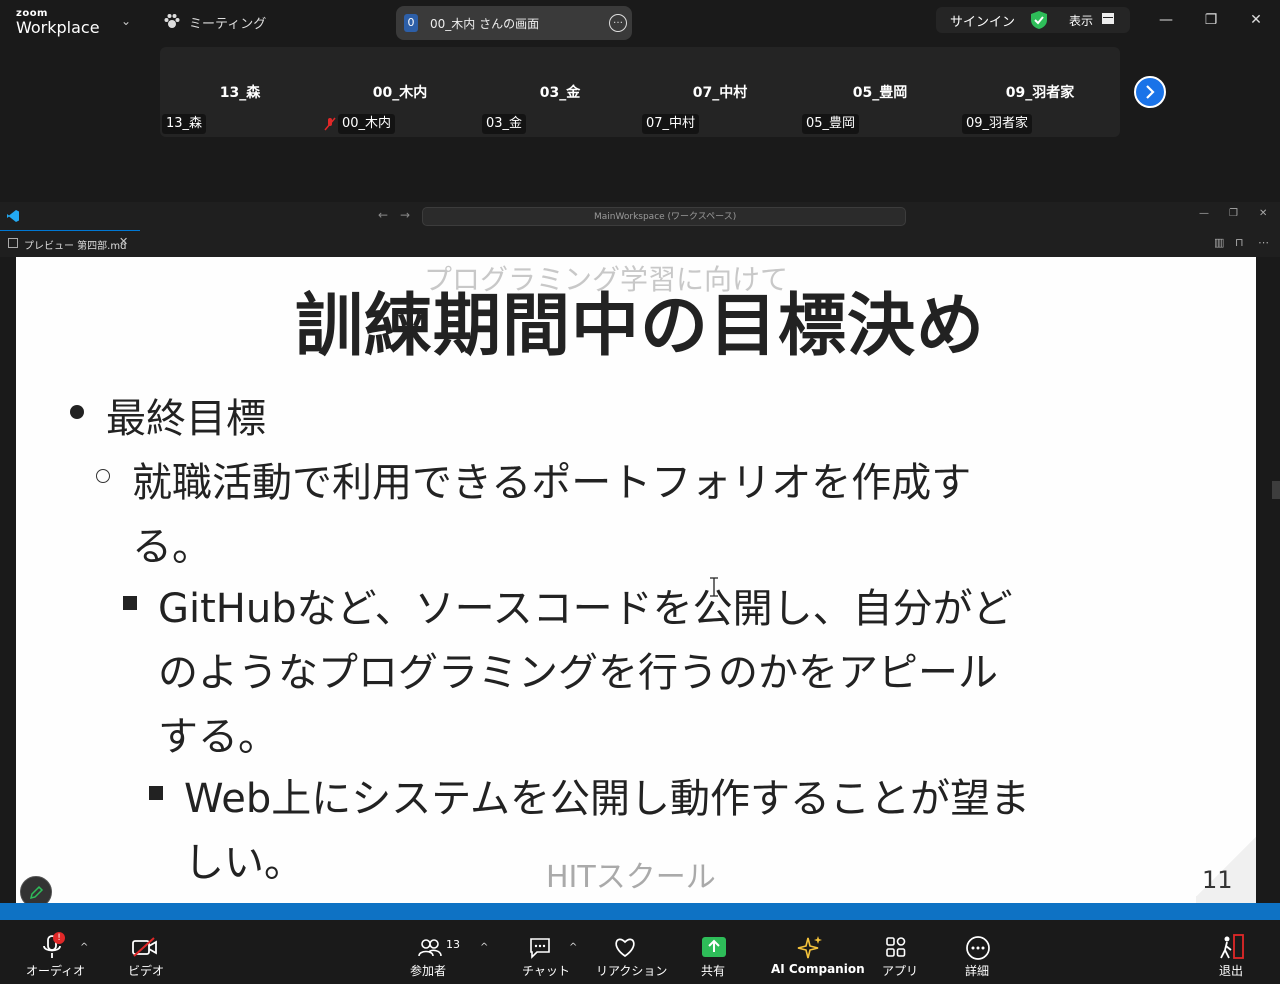 This screenshot has height=984, width=1280. Describe the element at coordinates (578, 673) in the screenshot. I see `bullet-level3-line2: のようなプログラミングを行うのかをアピール` at that location.